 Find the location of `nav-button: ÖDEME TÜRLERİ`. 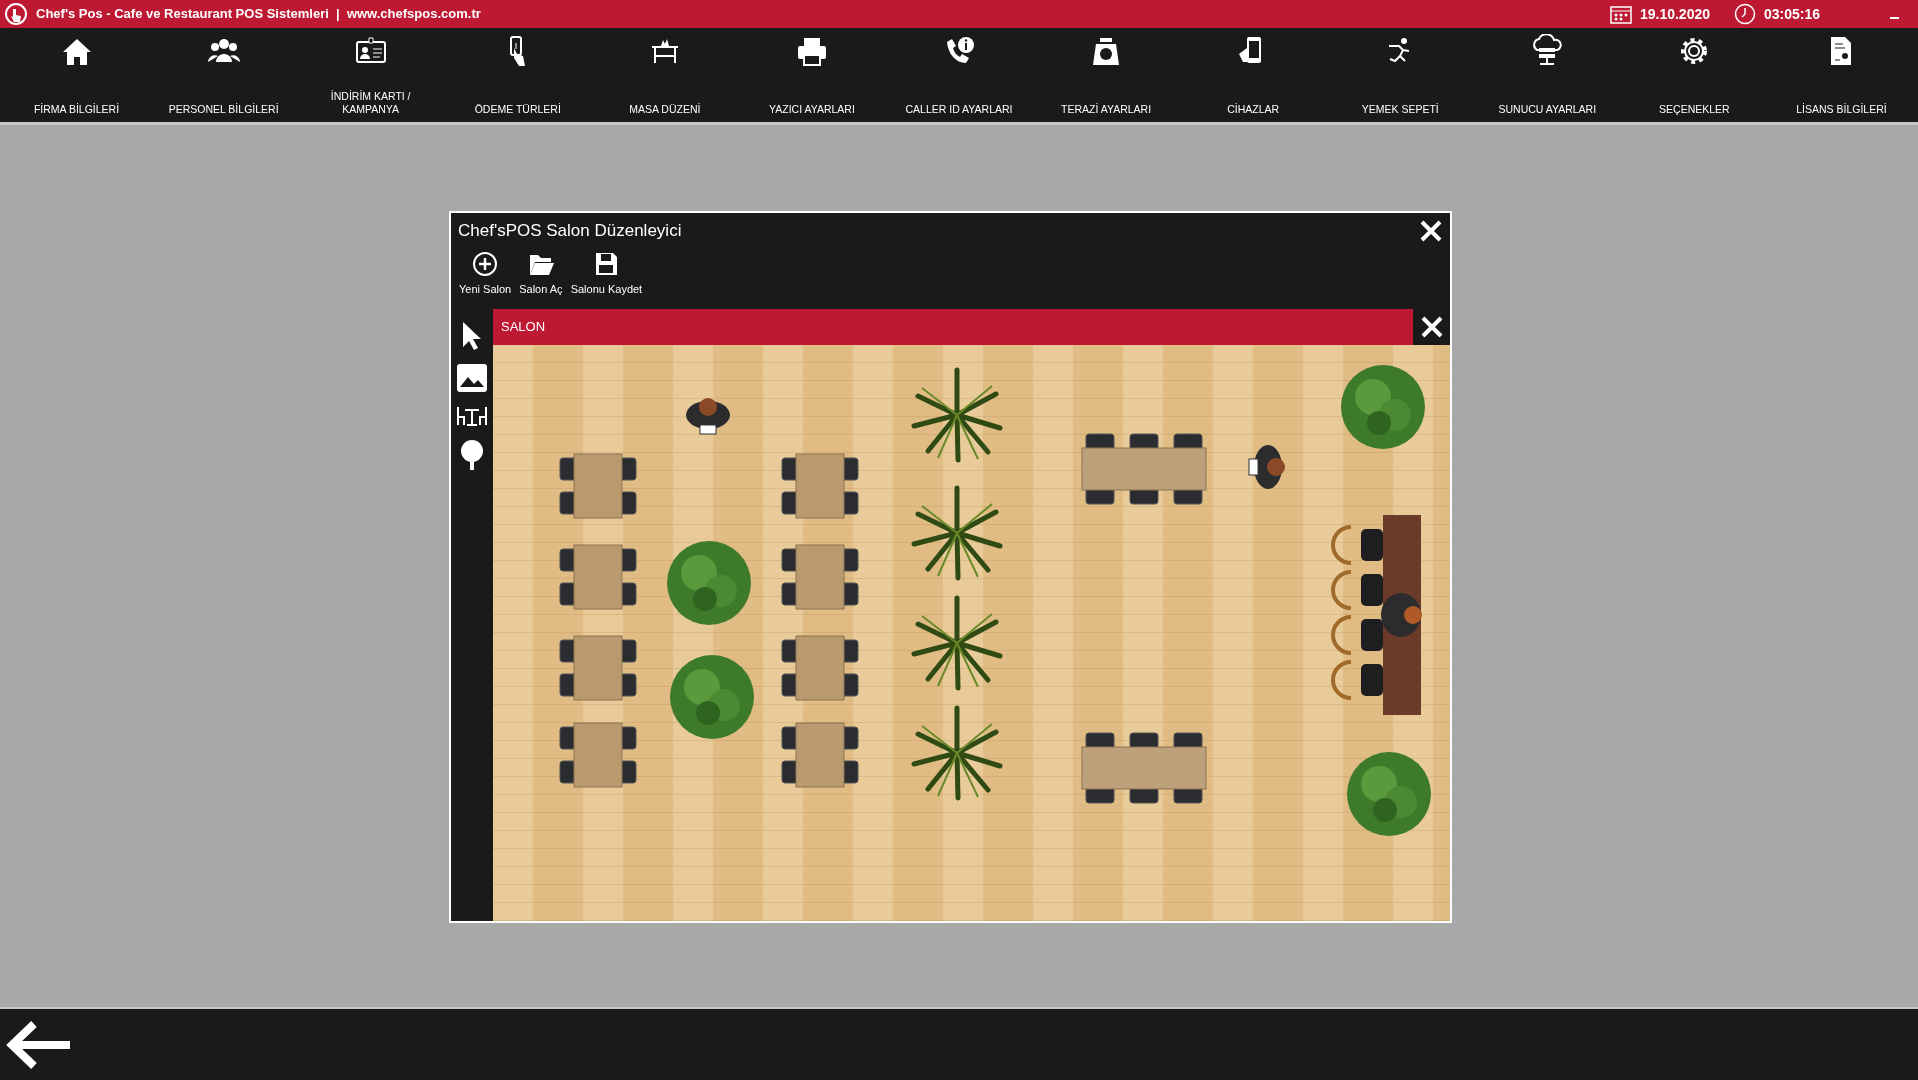

nav-button: ÖDEME TÜRLERİ is located at coordinates (518, 75).